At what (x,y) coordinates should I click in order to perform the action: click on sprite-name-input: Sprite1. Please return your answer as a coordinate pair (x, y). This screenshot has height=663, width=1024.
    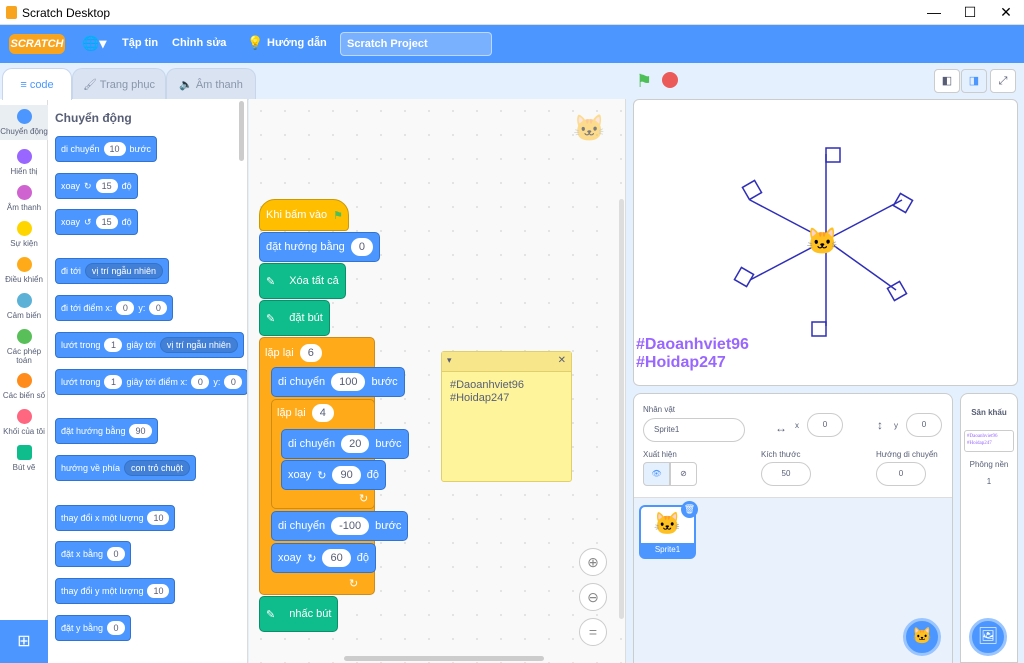
    Looking at the image, I should click on (694, 430).